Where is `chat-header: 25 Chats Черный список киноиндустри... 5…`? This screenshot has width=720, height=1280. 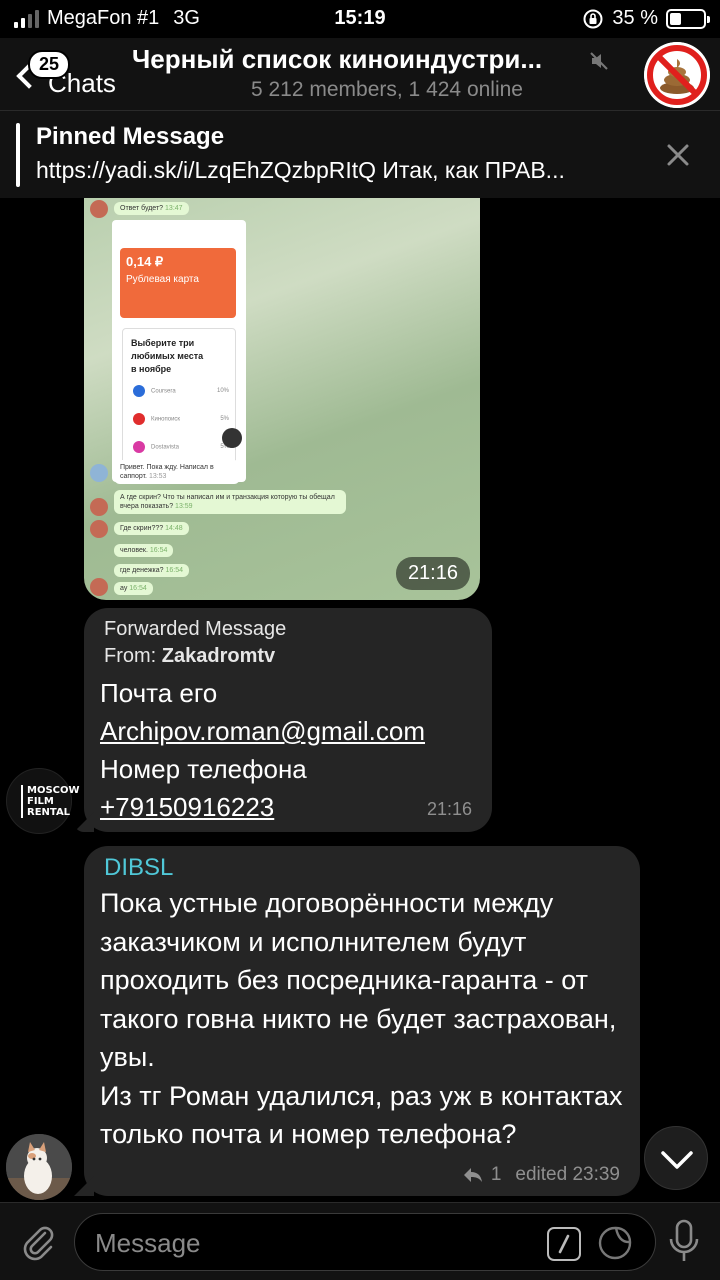
chat-header: 25 Chats Черный список киноиндустри... 5… is located at coordinates (360, 74).